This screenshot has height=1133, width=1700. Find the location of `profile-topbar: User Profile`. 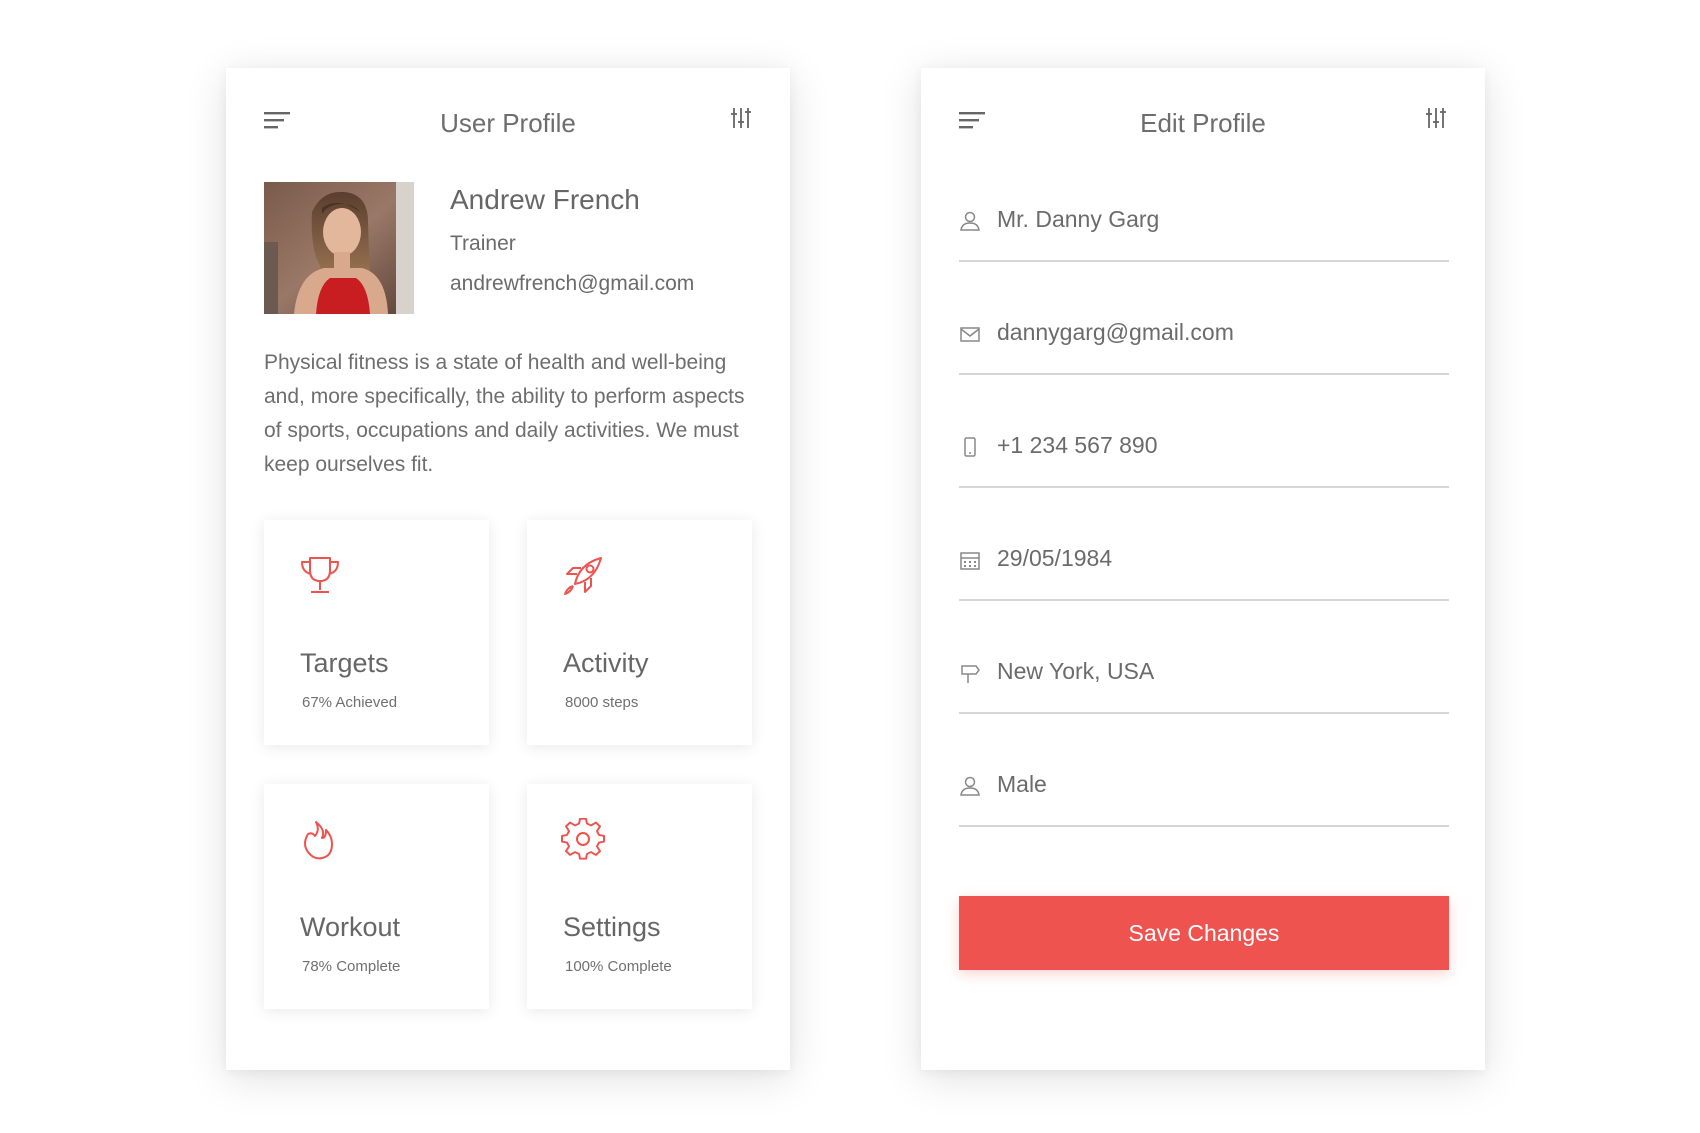

profile-topbar: User Profile is located at coordinates (508, 125).